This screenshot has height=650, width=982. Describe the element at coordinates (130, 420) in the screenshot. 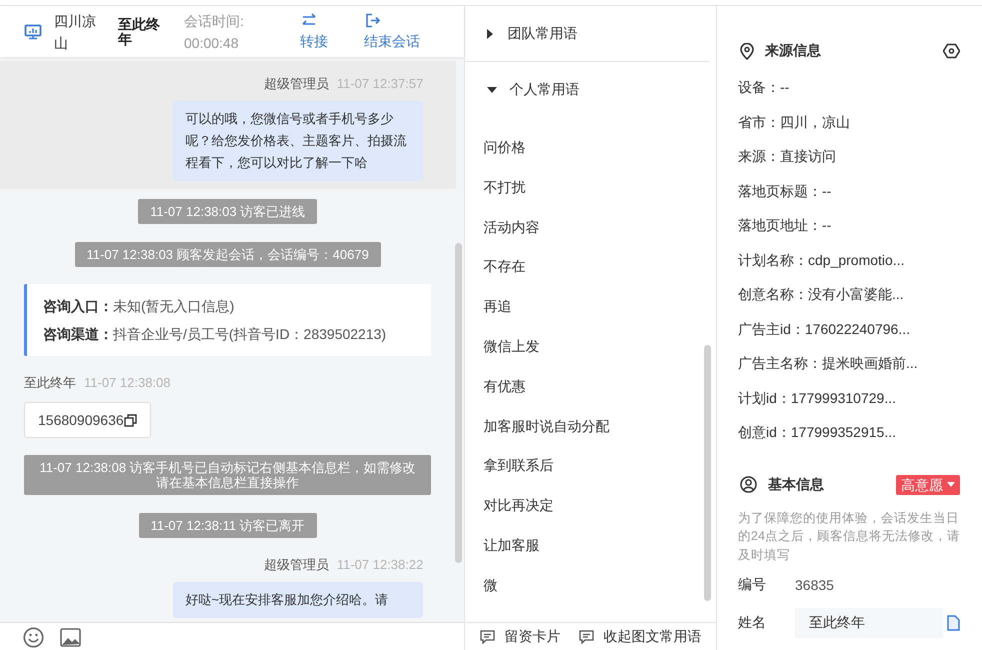

I see `copy-icon` at that location.